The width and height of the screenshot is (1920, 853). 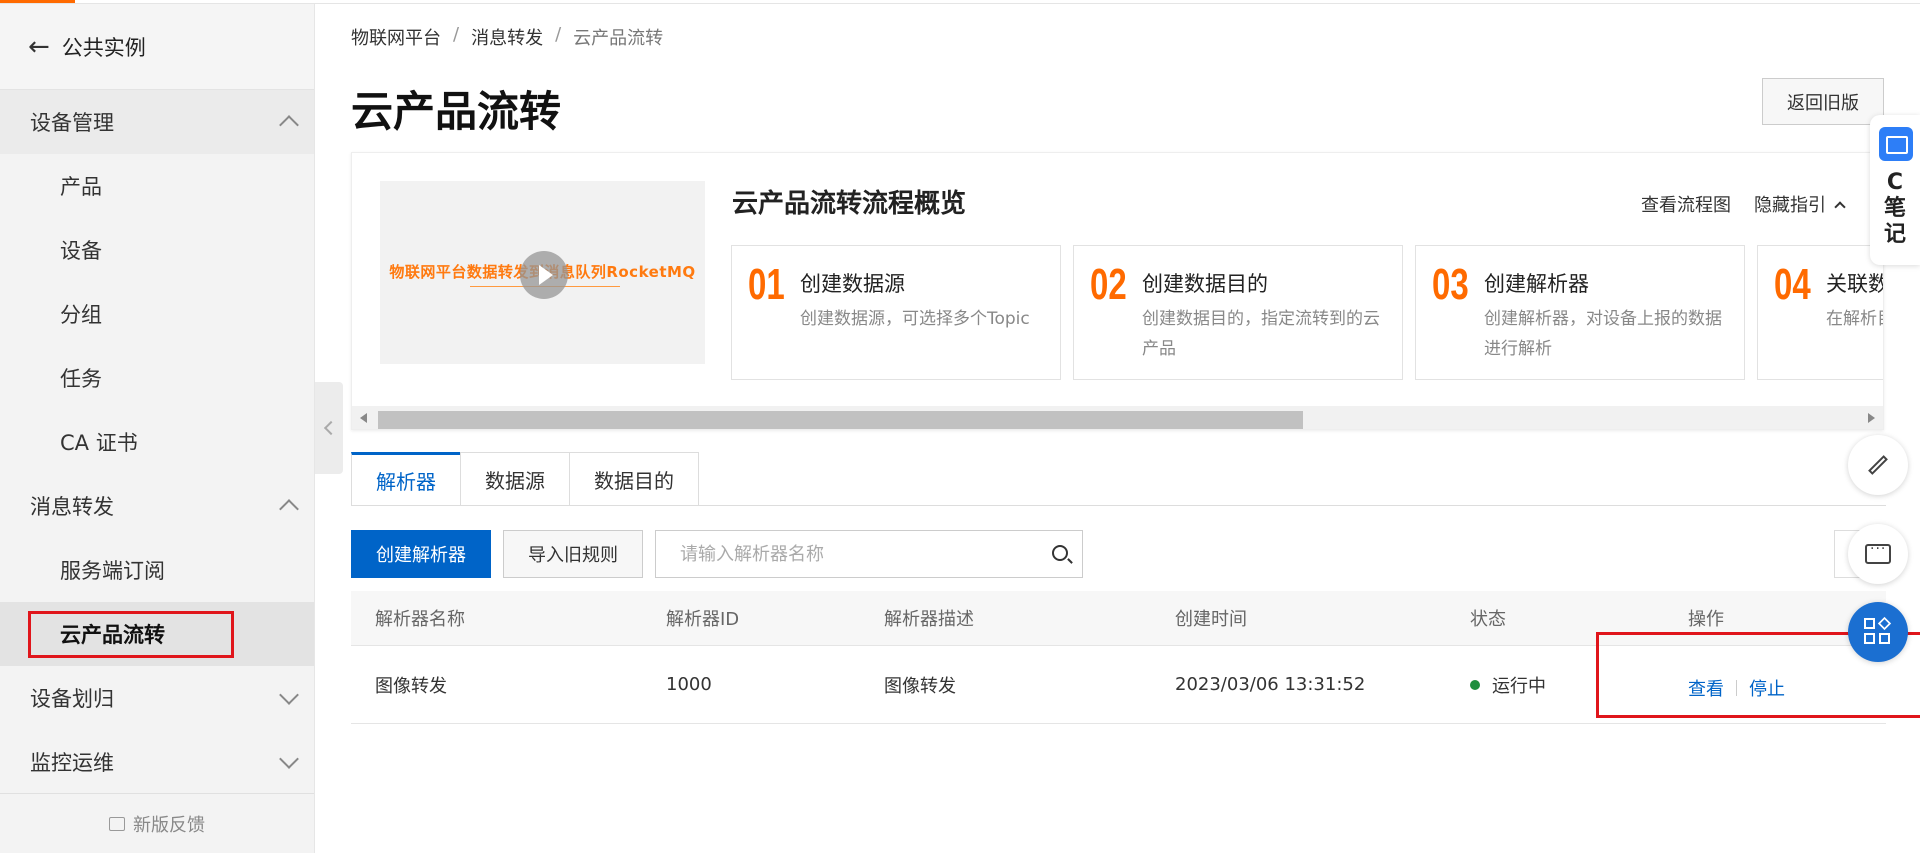 What do you see at coordinates (1450, 284) in the screenshot?
I see `step-number: 03` at bounding box center [1450, 284].